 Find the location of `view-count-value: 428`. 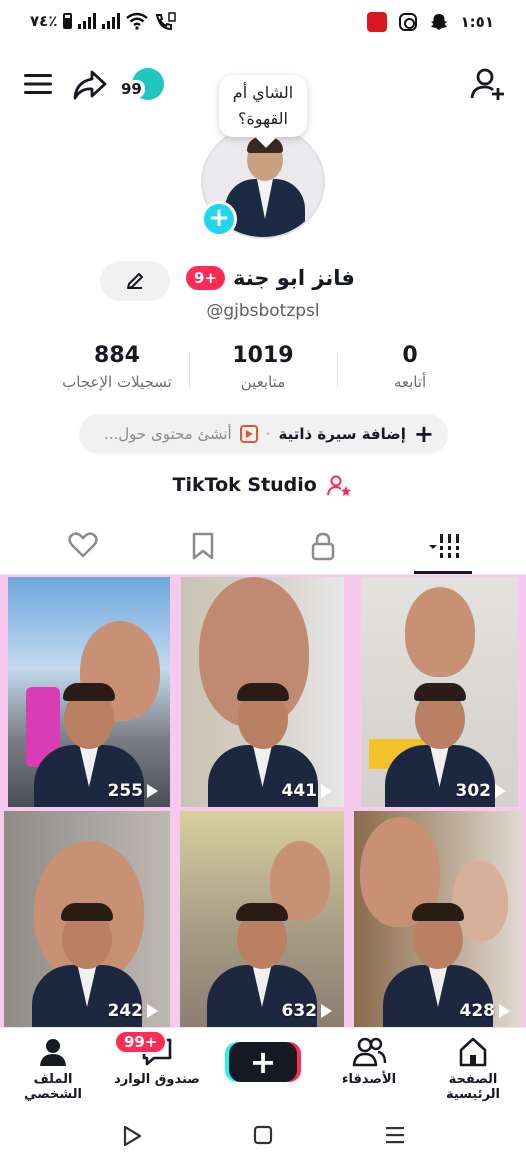

view-count-value: 428 is located at coordinates (477, 1011).